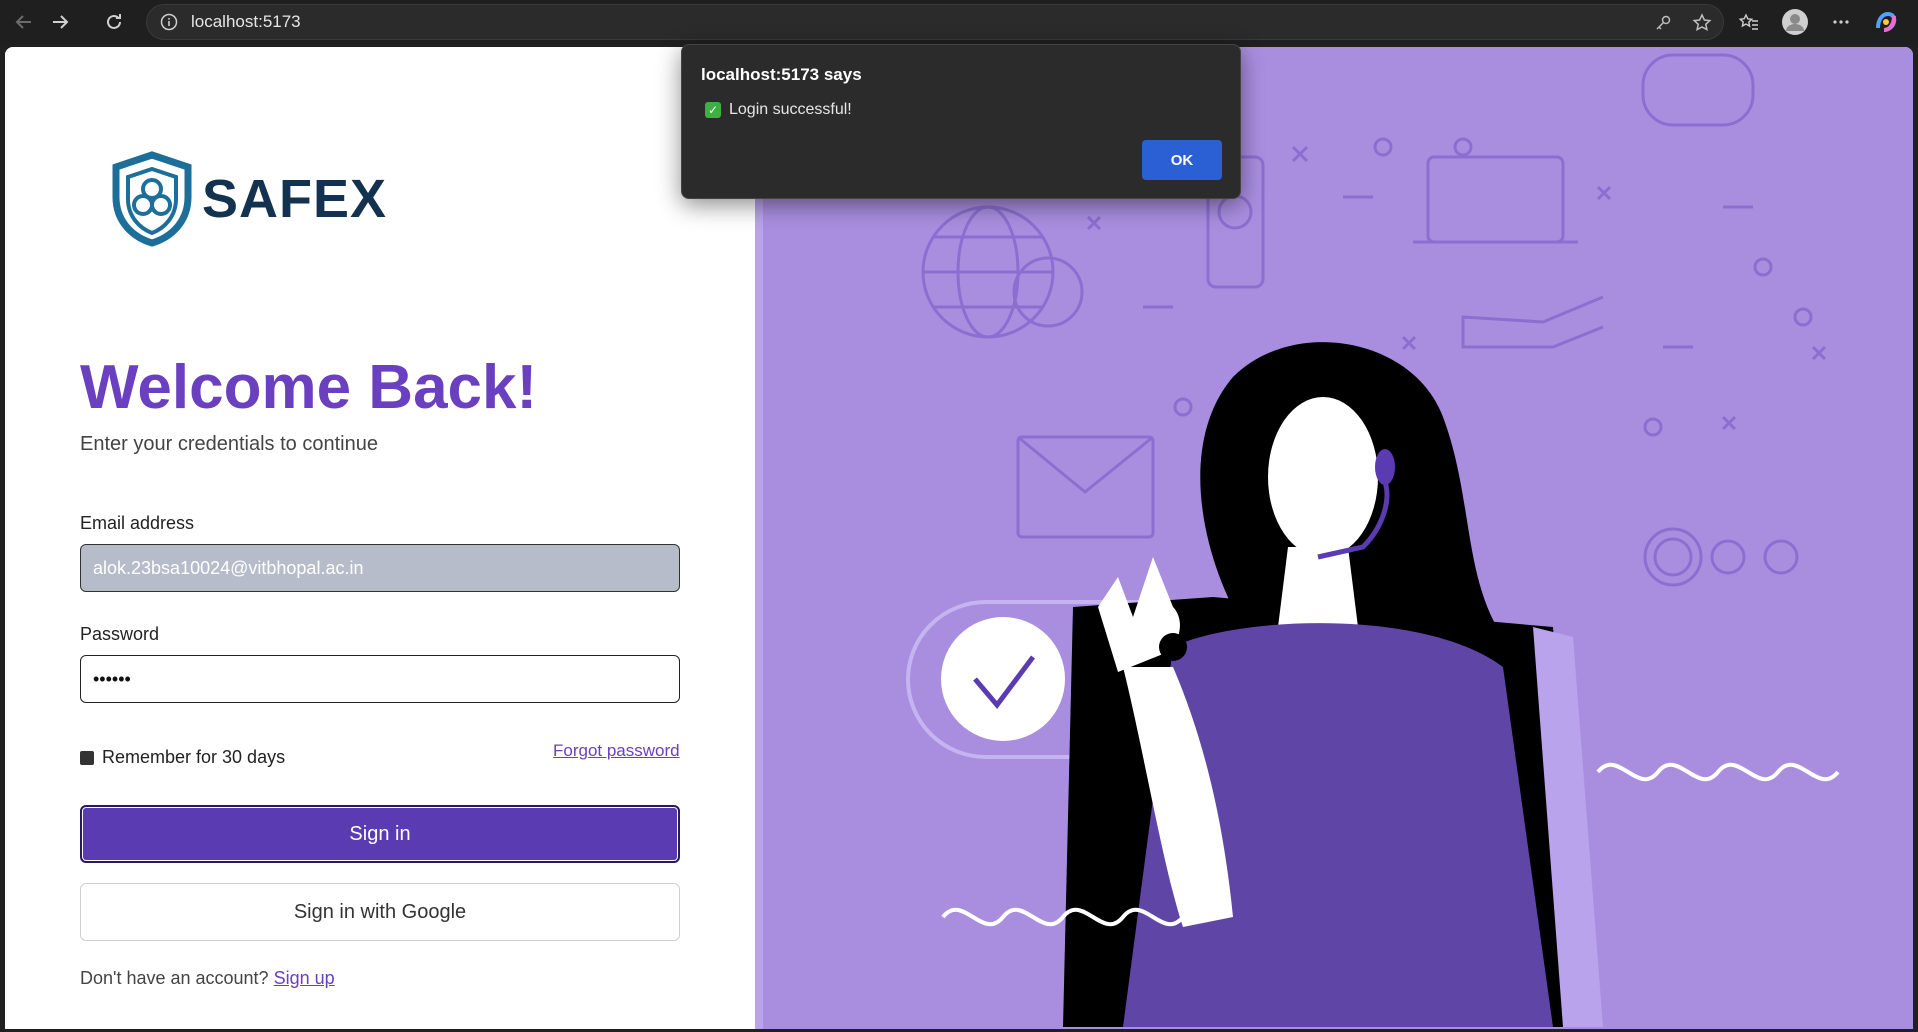  I want to click on safex-logo: SAFEX, so click(248, 199).